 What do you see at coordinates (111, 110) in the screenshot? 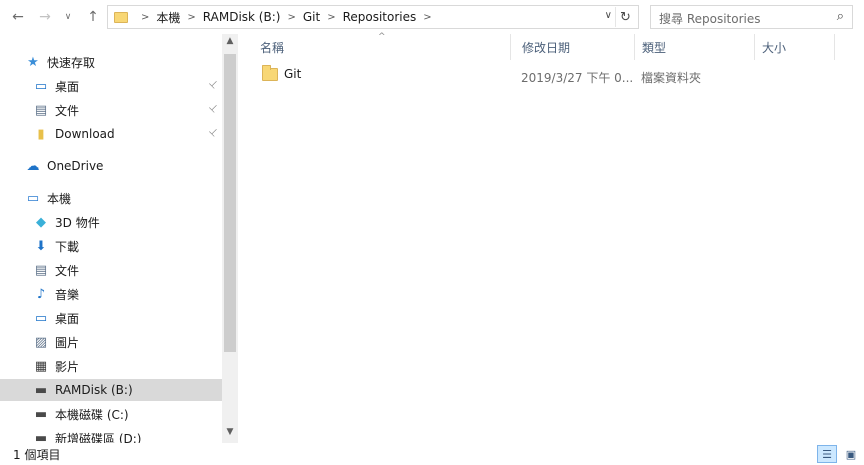
I see `nav-item: ▤ 文件 ⊥` at bounding box center [111, 110].